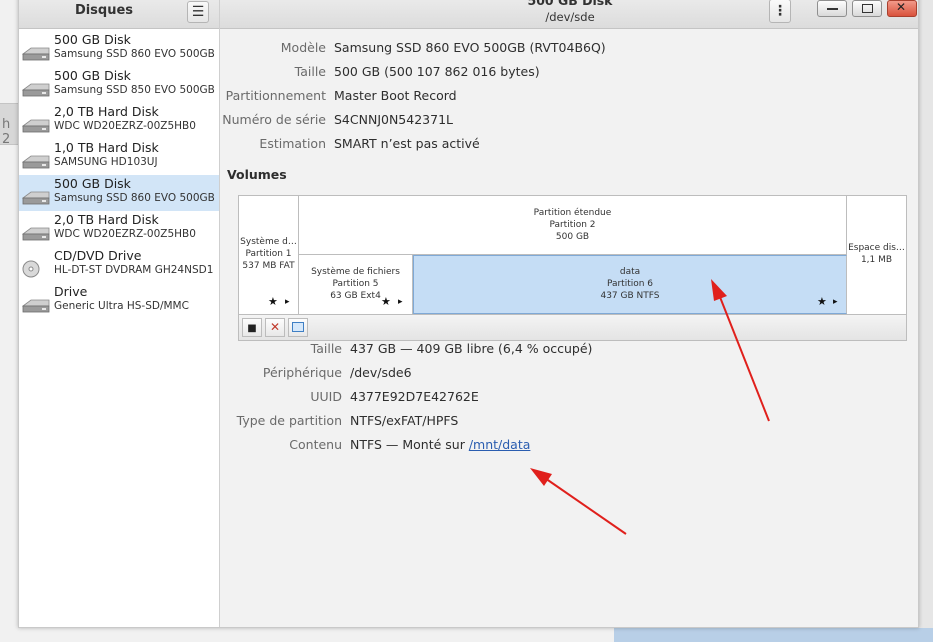 The image size is (933, 642). I want to click on partitioning-label: Partitionnement, so click(275, 95).